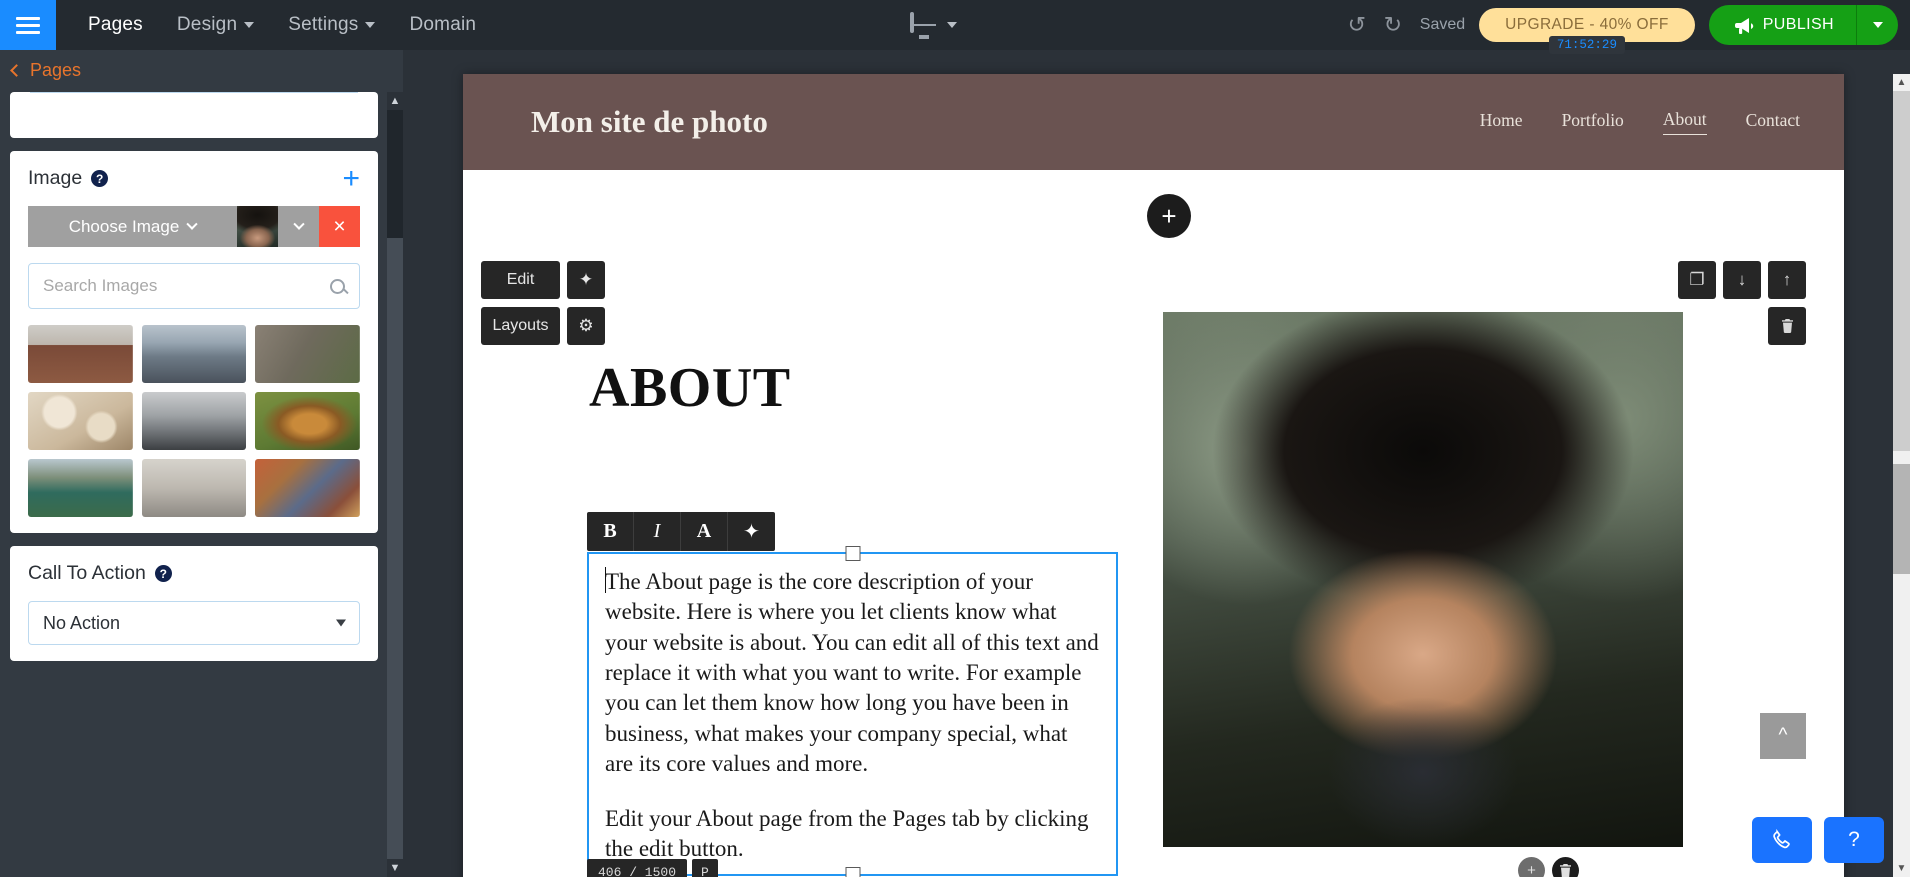 This screenshot has width=1910, height=877. I want to click on publish-button: PUBLISH, so click(1782, 25).